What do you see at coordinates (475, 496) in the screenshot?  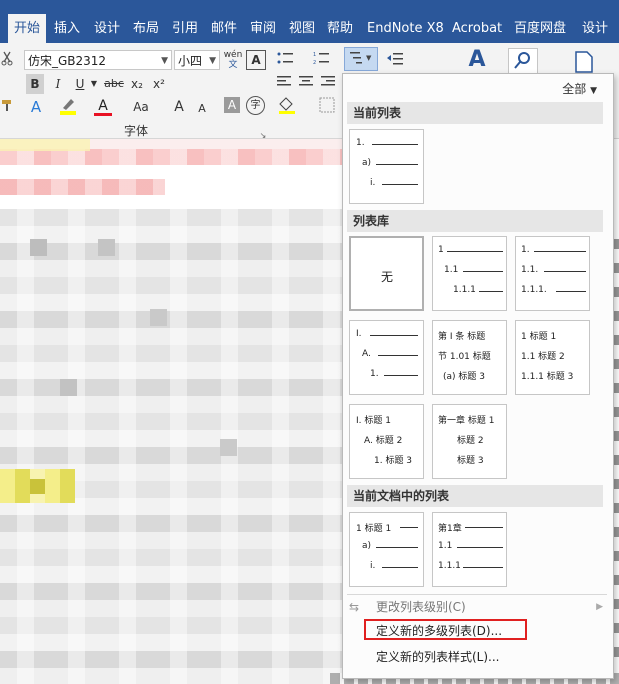 I see `section-doc-lists: 当前文档中的列表` at bounding box center [475, 496].